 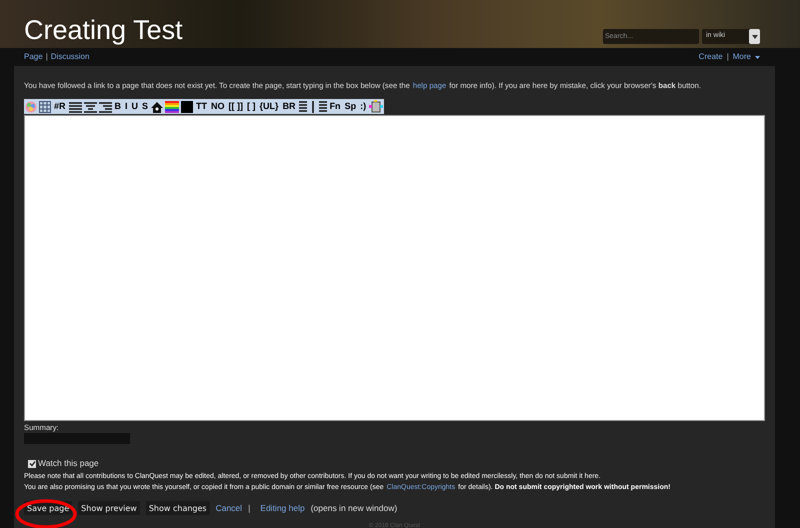 I want to click on toolbar-button: :), so click(x=363, y=106).